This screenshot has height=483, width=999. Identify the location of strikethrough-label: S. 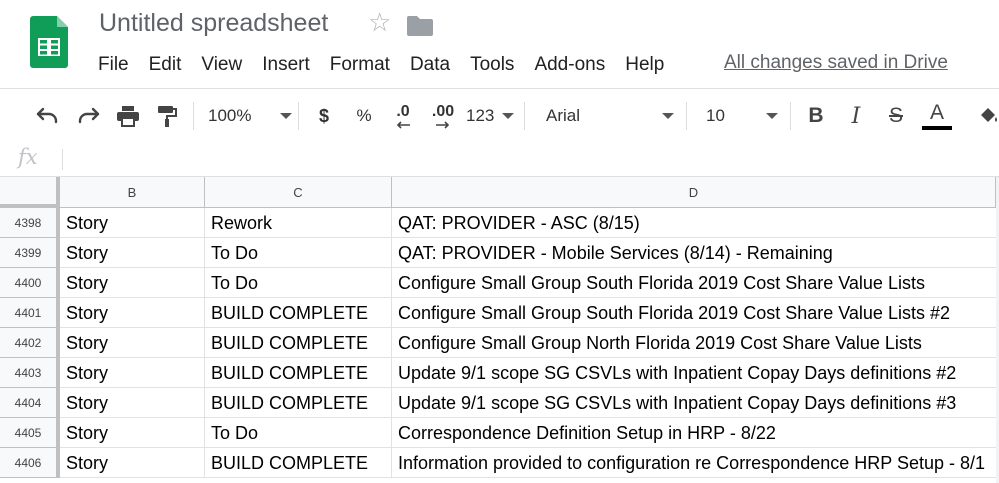
(895, 115).